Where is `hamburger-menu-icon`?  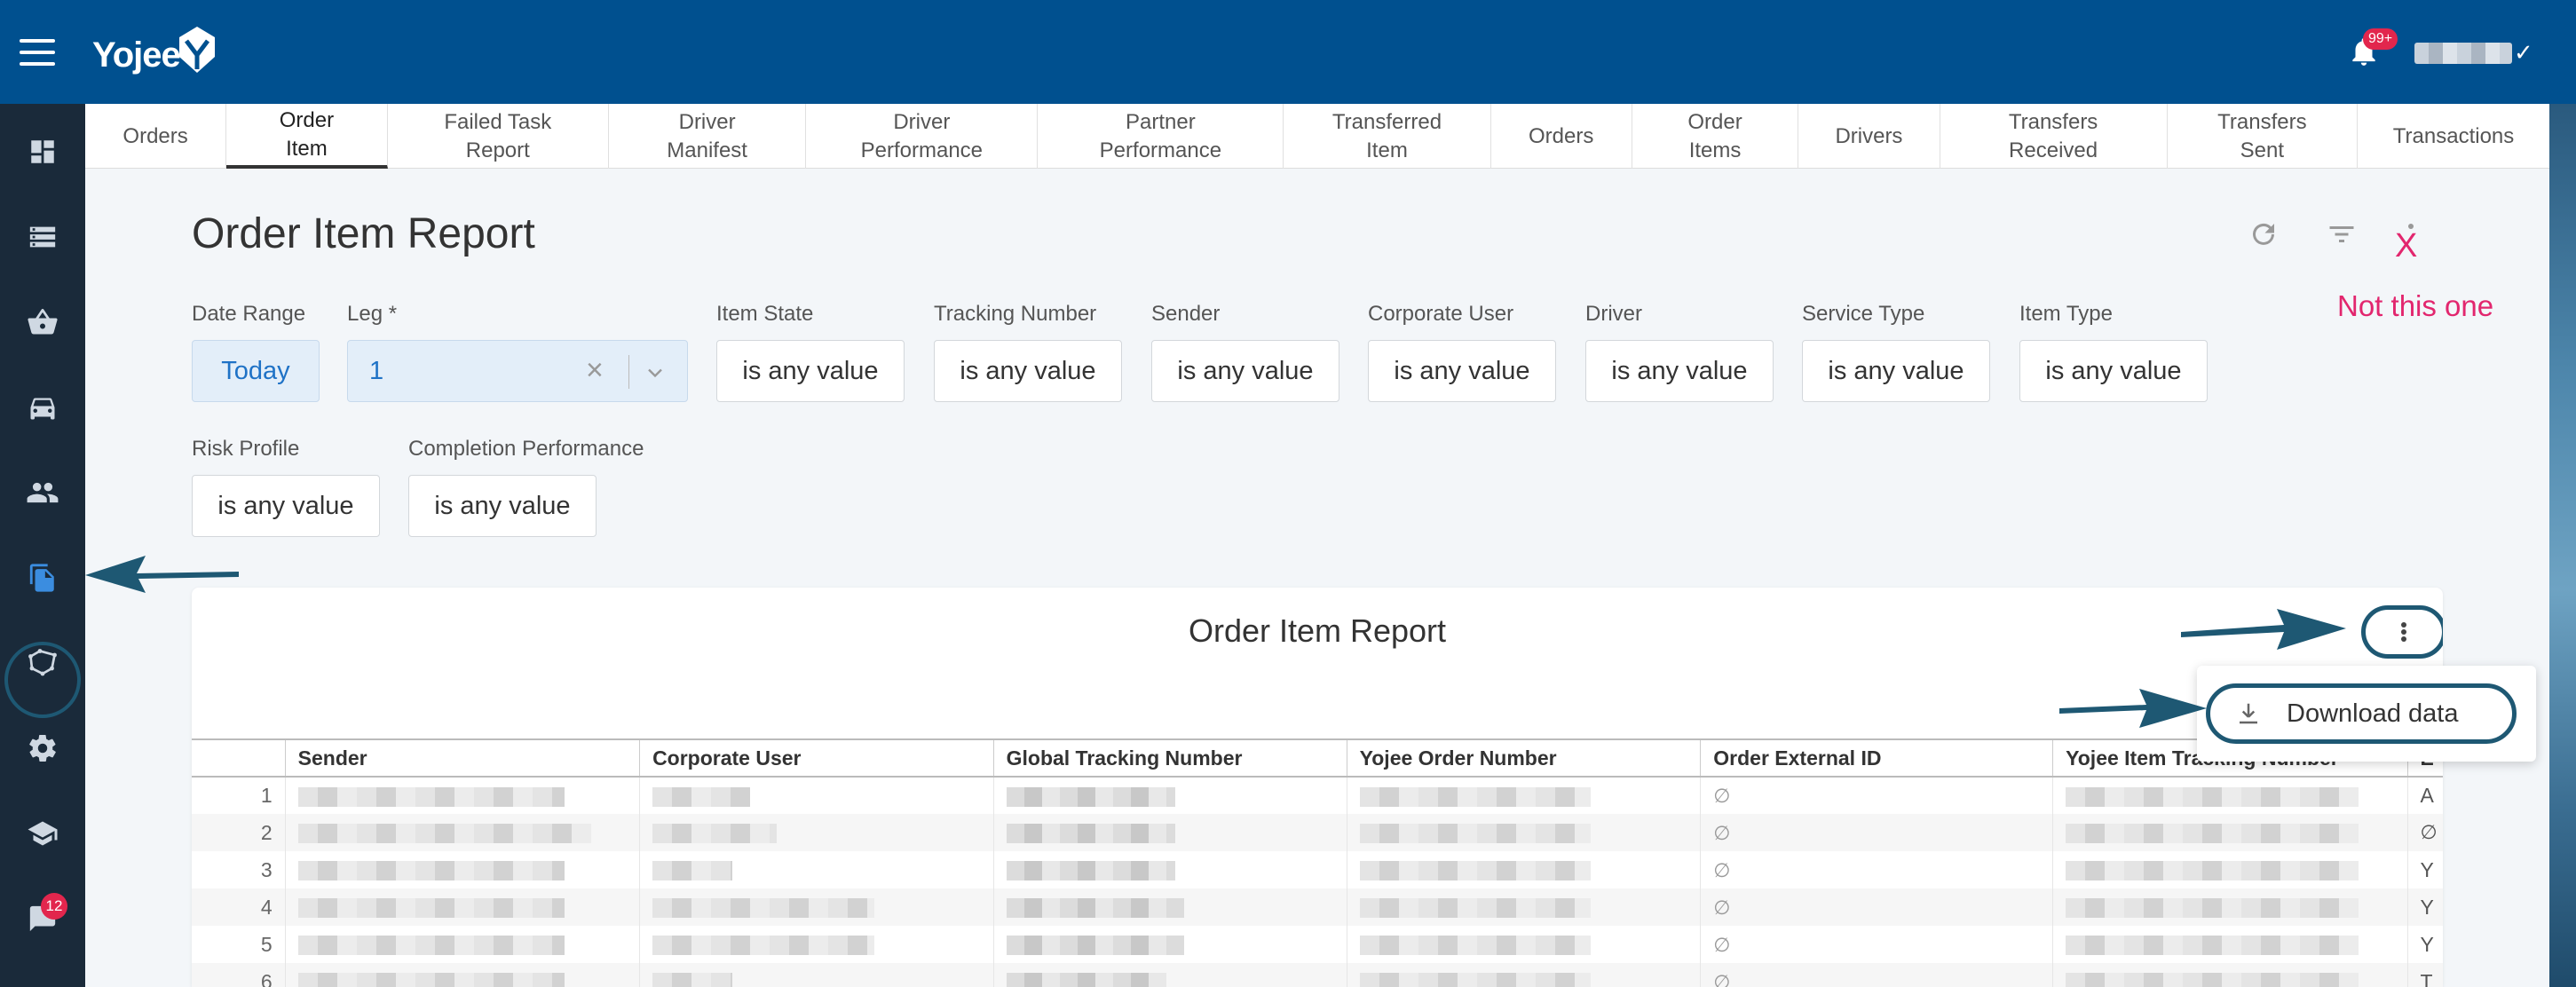
hamburger-menu-icon is located at coordinates (37, 52).